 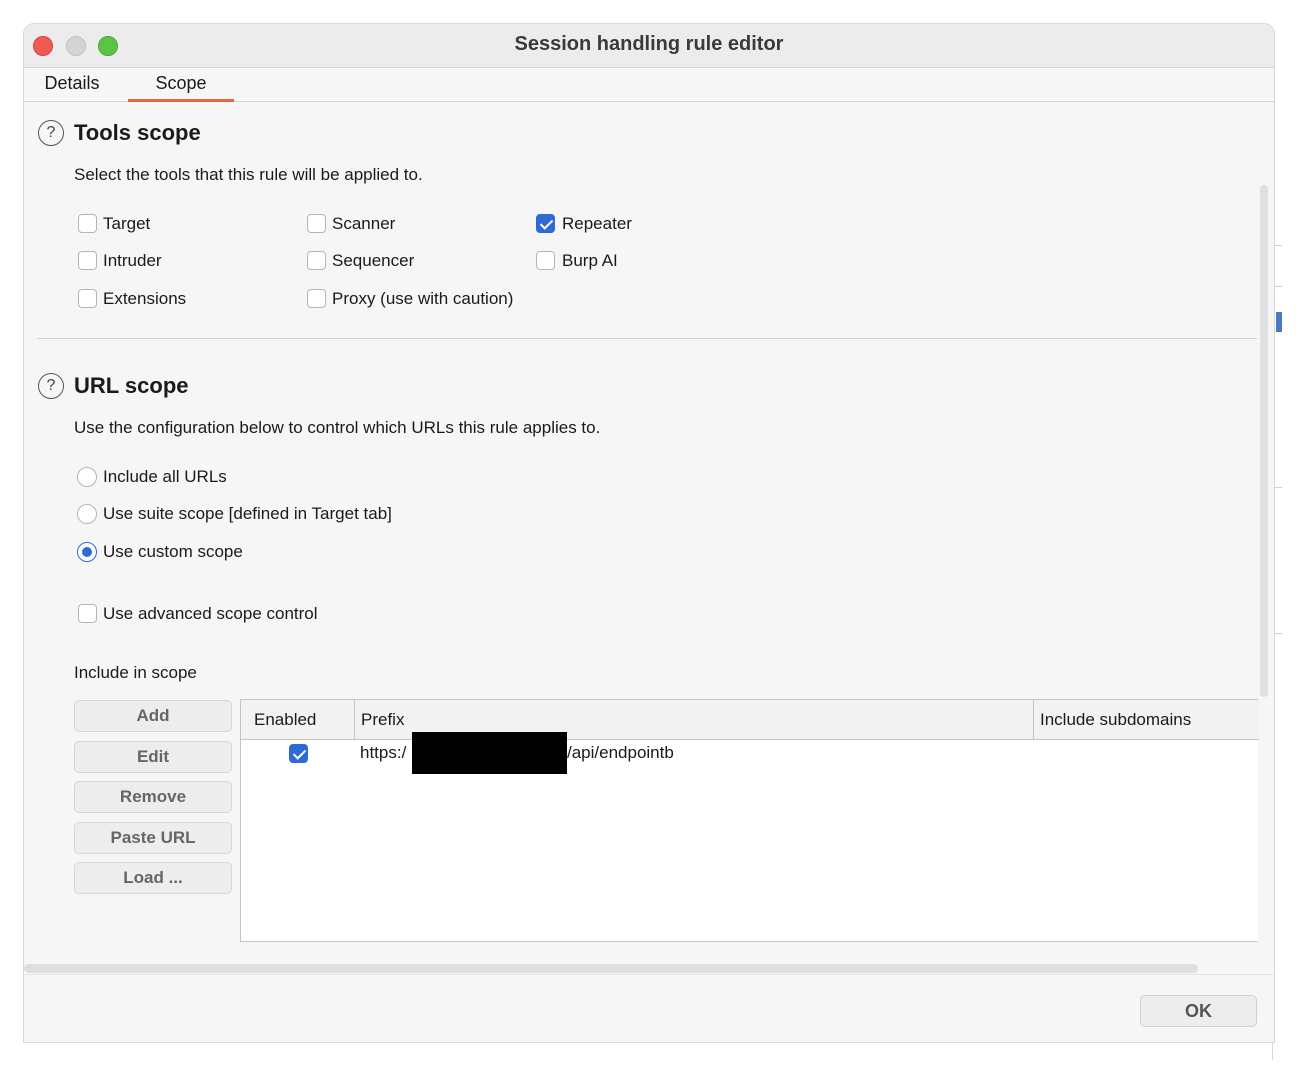 What do you see at coordinates (210, 613) in the screenshot?
I see `advanced-scope-label: Use advanced scope control` at bounding box center [210, 613].